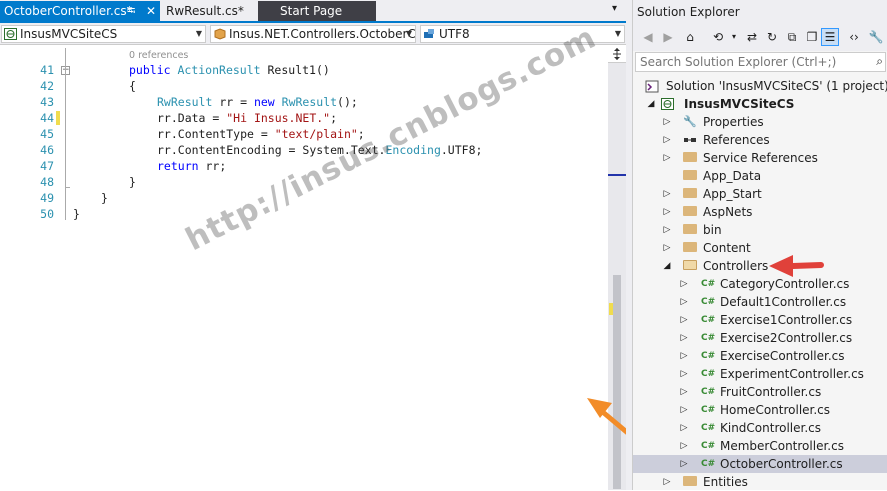 The height and width of the screenshot is (491, 887). What do you see at coordinates (775, 410) in the screenshot?
I see `tree-node-label: HomeController.cs` at bounding box center [775, 410].